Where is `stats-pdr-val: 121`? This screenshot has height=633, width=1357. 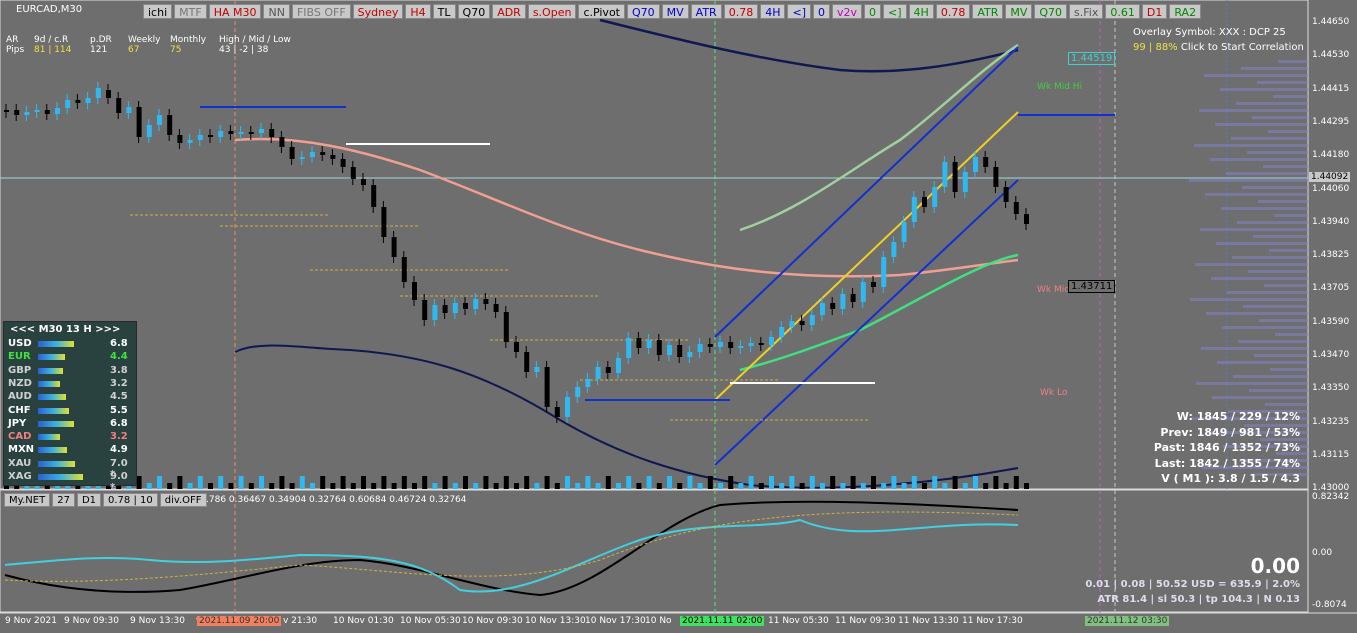 stats-pdr-val: 121 is located at coordinates (99, 50).